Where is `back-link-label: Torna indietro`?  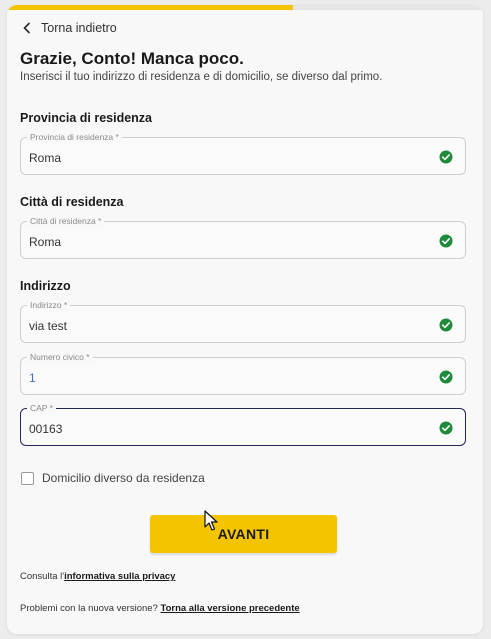
back-link-label: Torna indietro is located at coordinates (79, 28).